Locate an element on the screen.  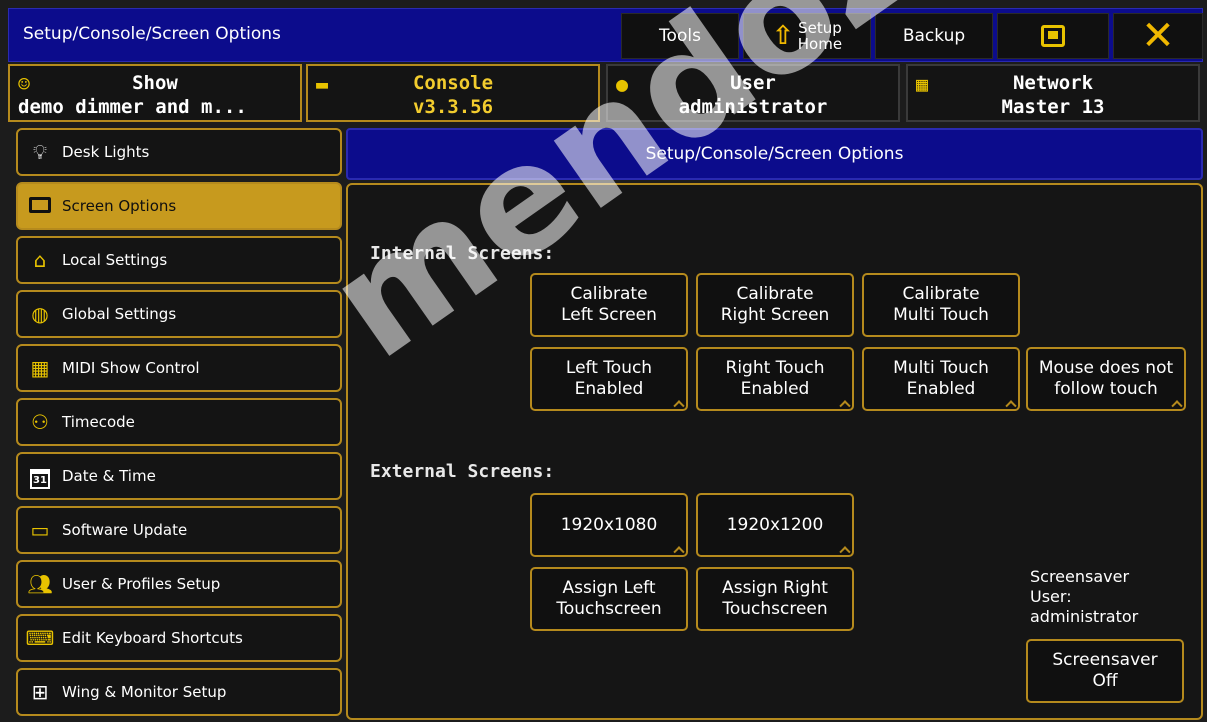
sidebar-item-software-update: ▭ Software Update is located at coordinates (179, 530).